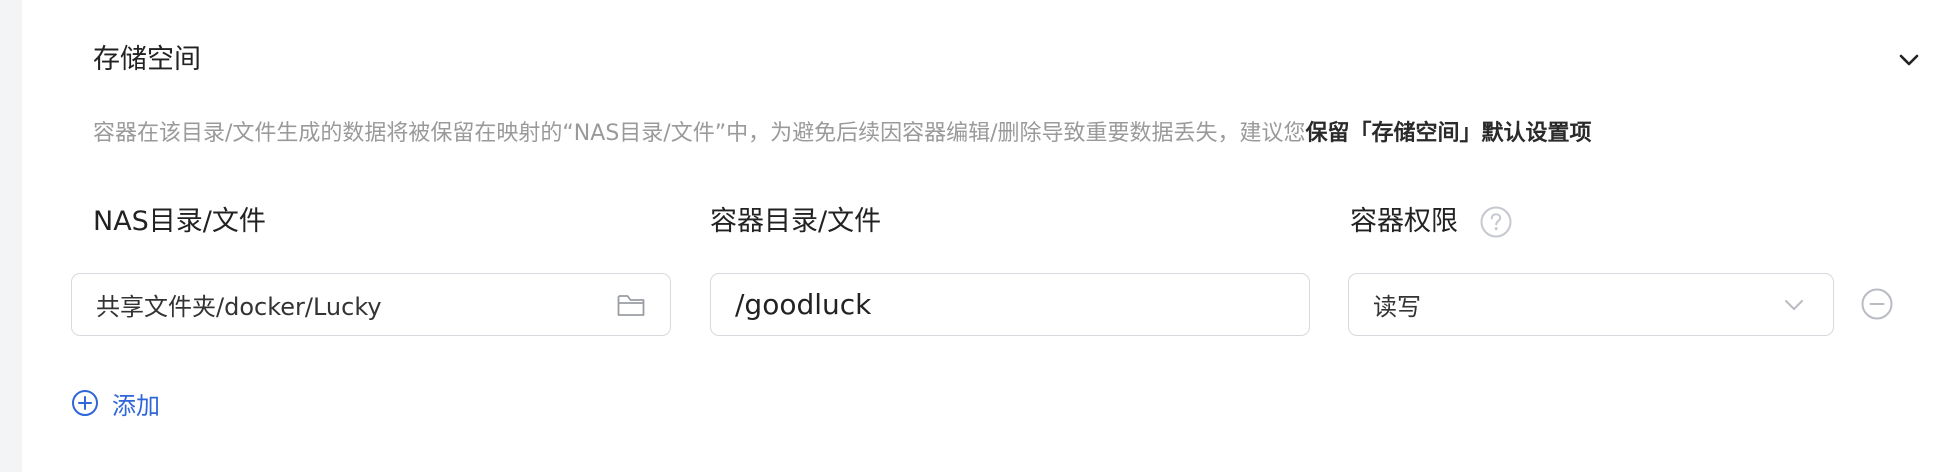 This screenshot has height=472, width=1954. I want to click on container-path-label: 容器目录/文件, so click(796, 221).